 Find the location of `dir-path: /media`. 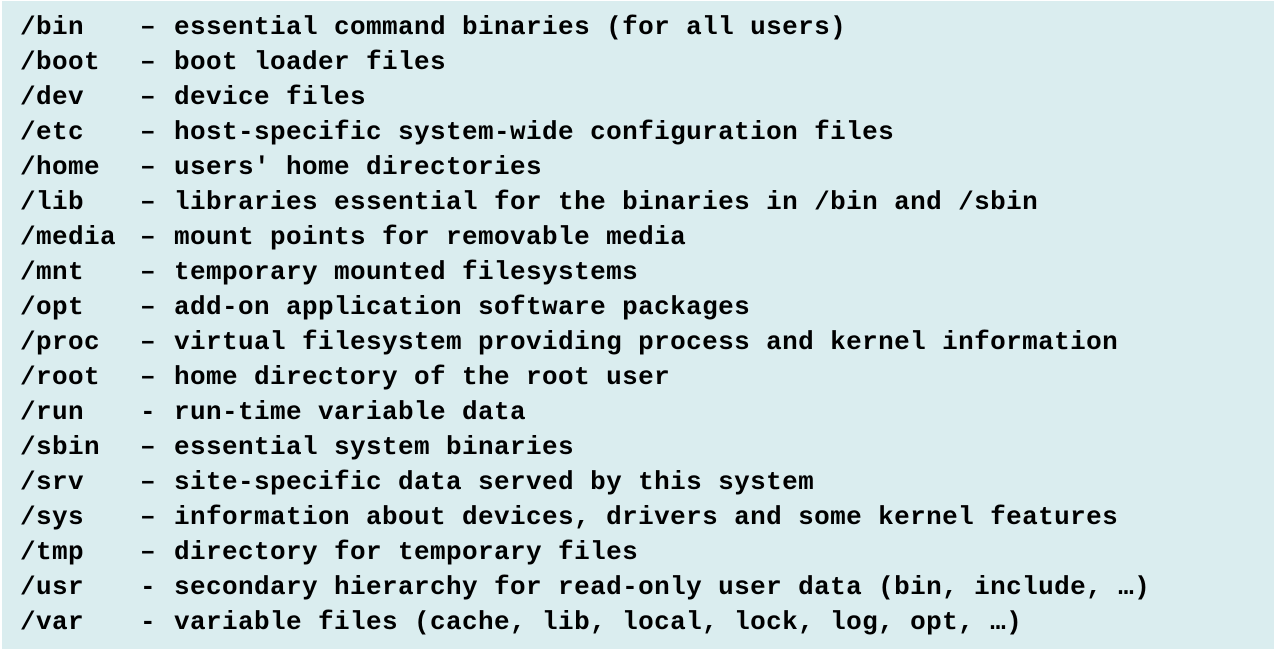

dir-path: /media is located at coordinates (68, 237).